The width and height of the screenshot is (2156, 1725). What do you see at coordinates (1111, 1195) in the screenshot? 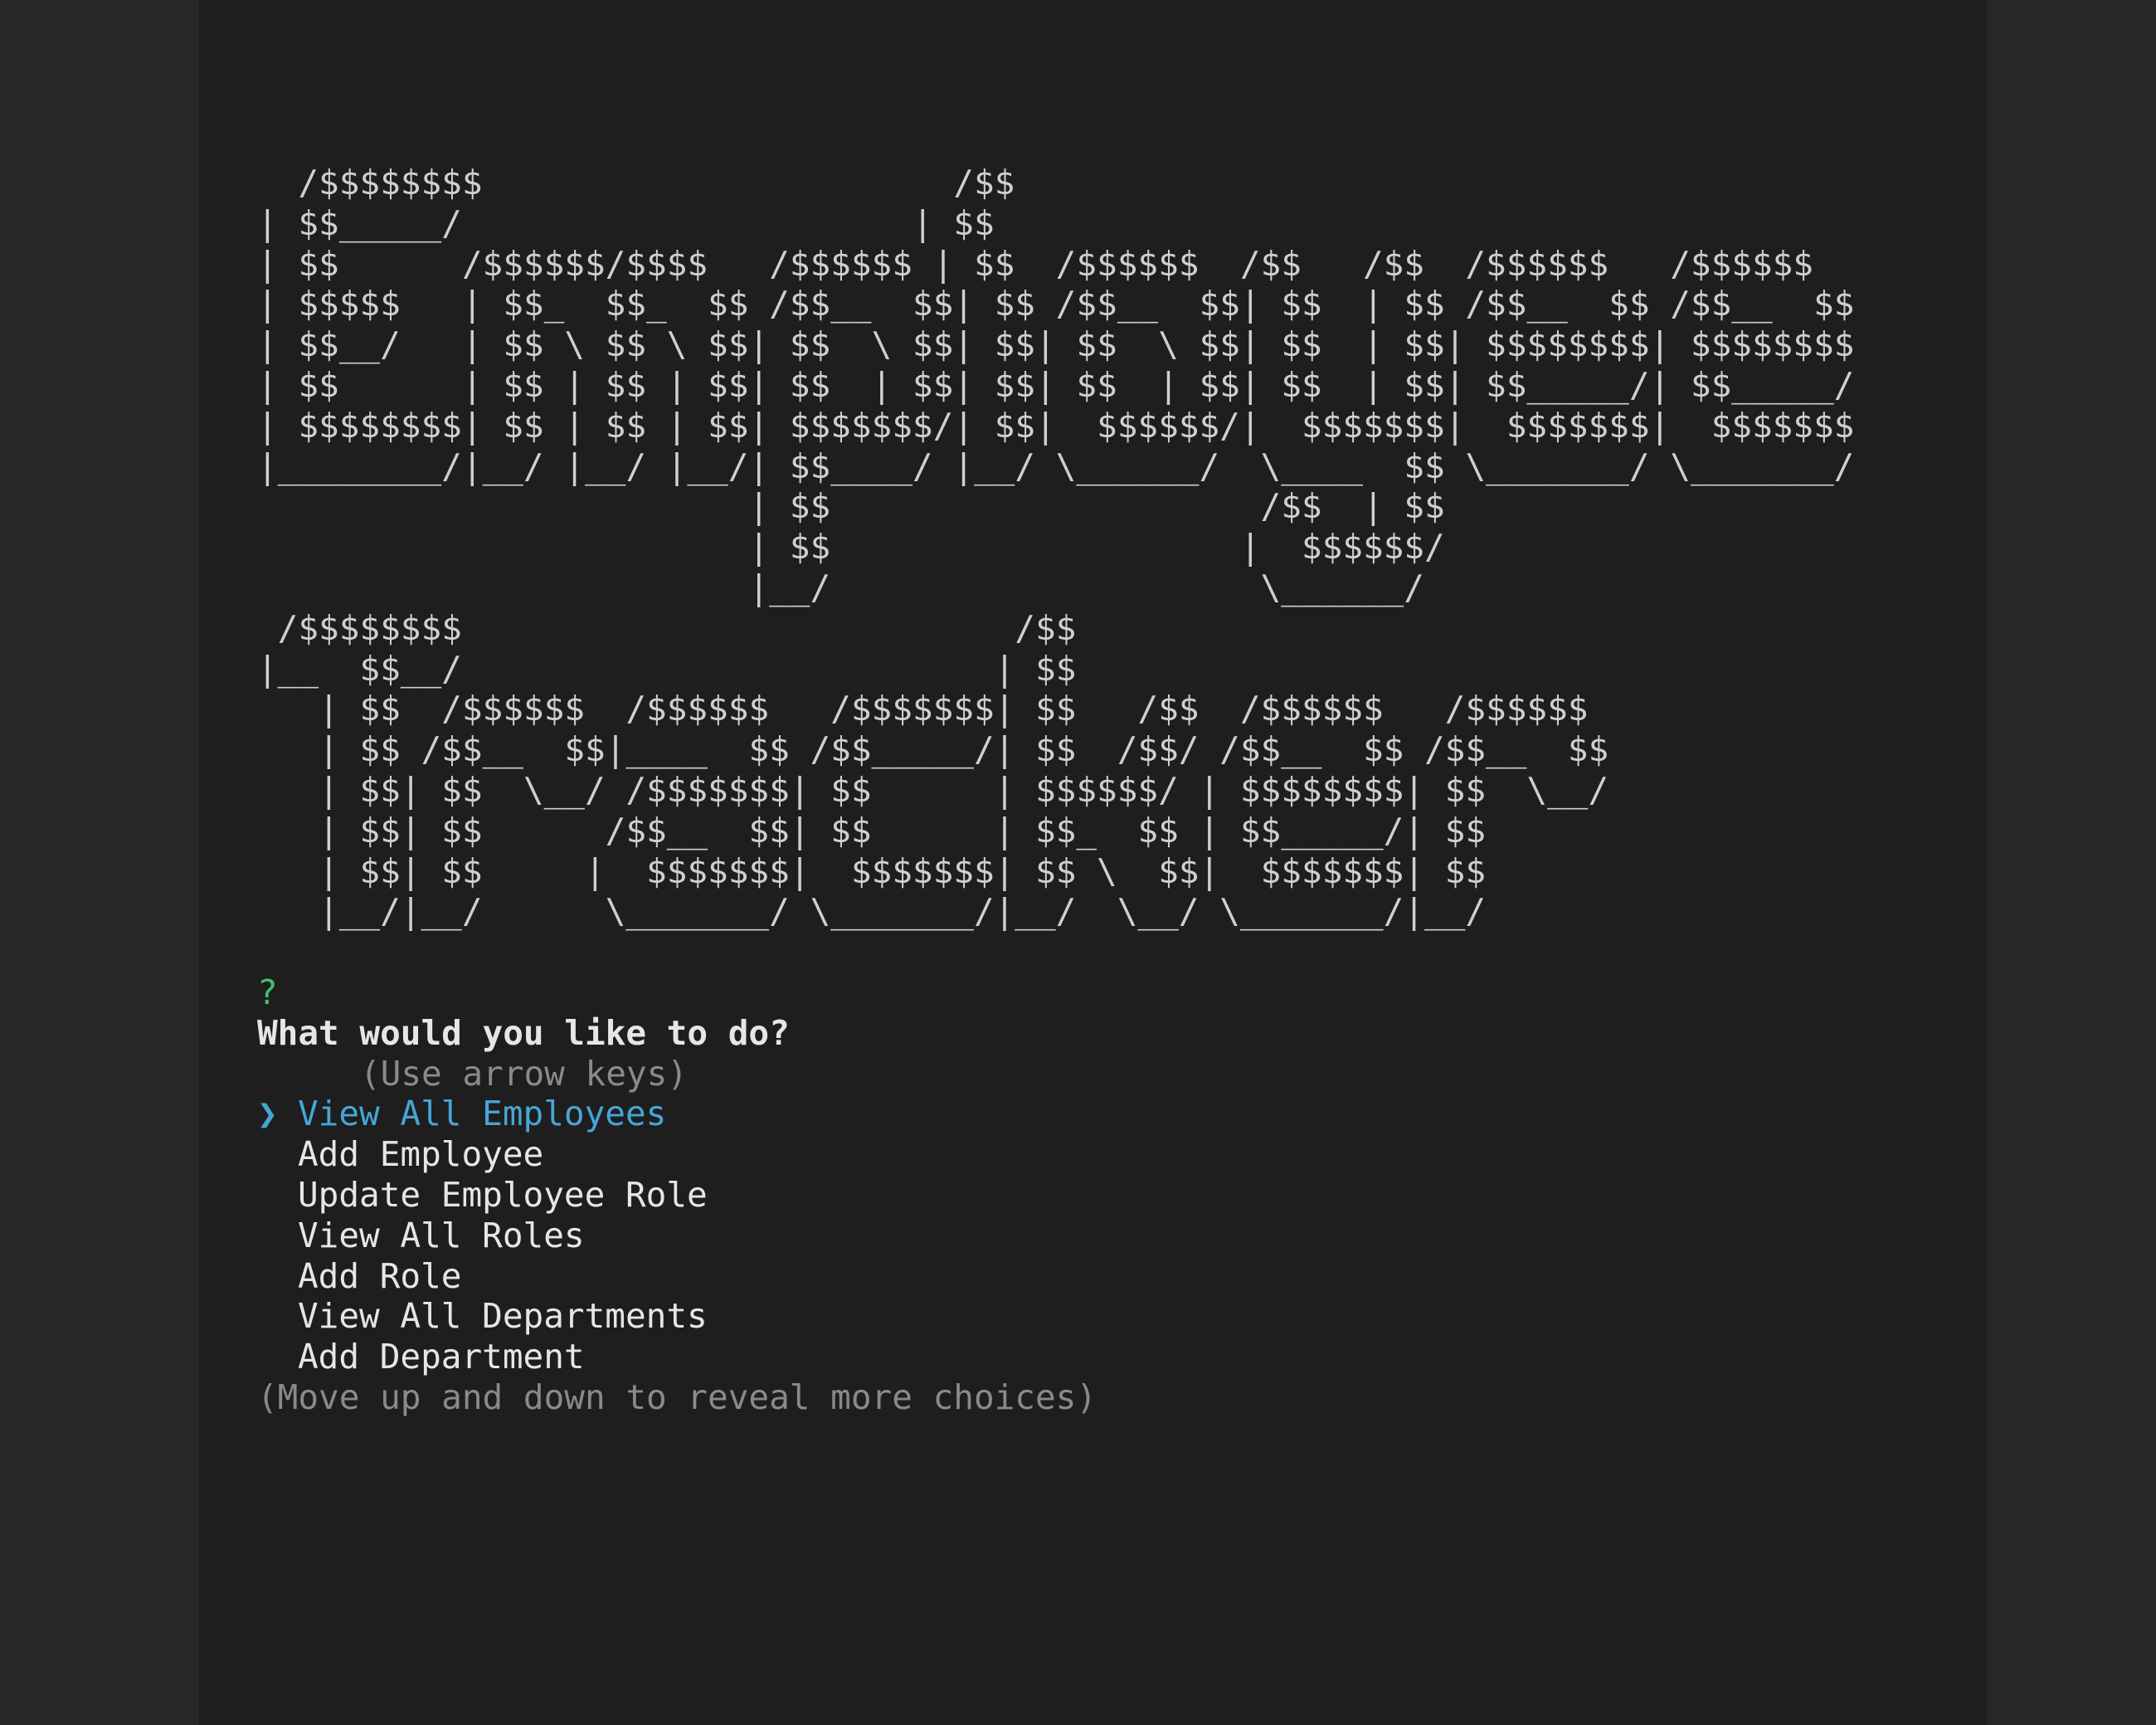
I see `menu-choice: Update Employee Role` at bounding box center [1111, 1195].